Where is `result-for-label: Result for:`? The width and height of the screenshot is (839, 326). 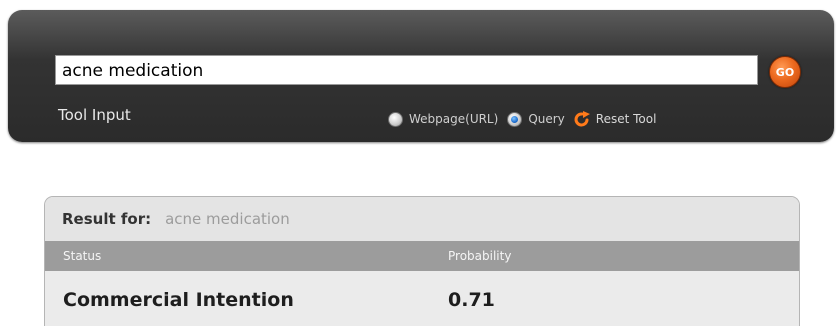
result-for-label: Result for: is located at coordinates (107, 219).